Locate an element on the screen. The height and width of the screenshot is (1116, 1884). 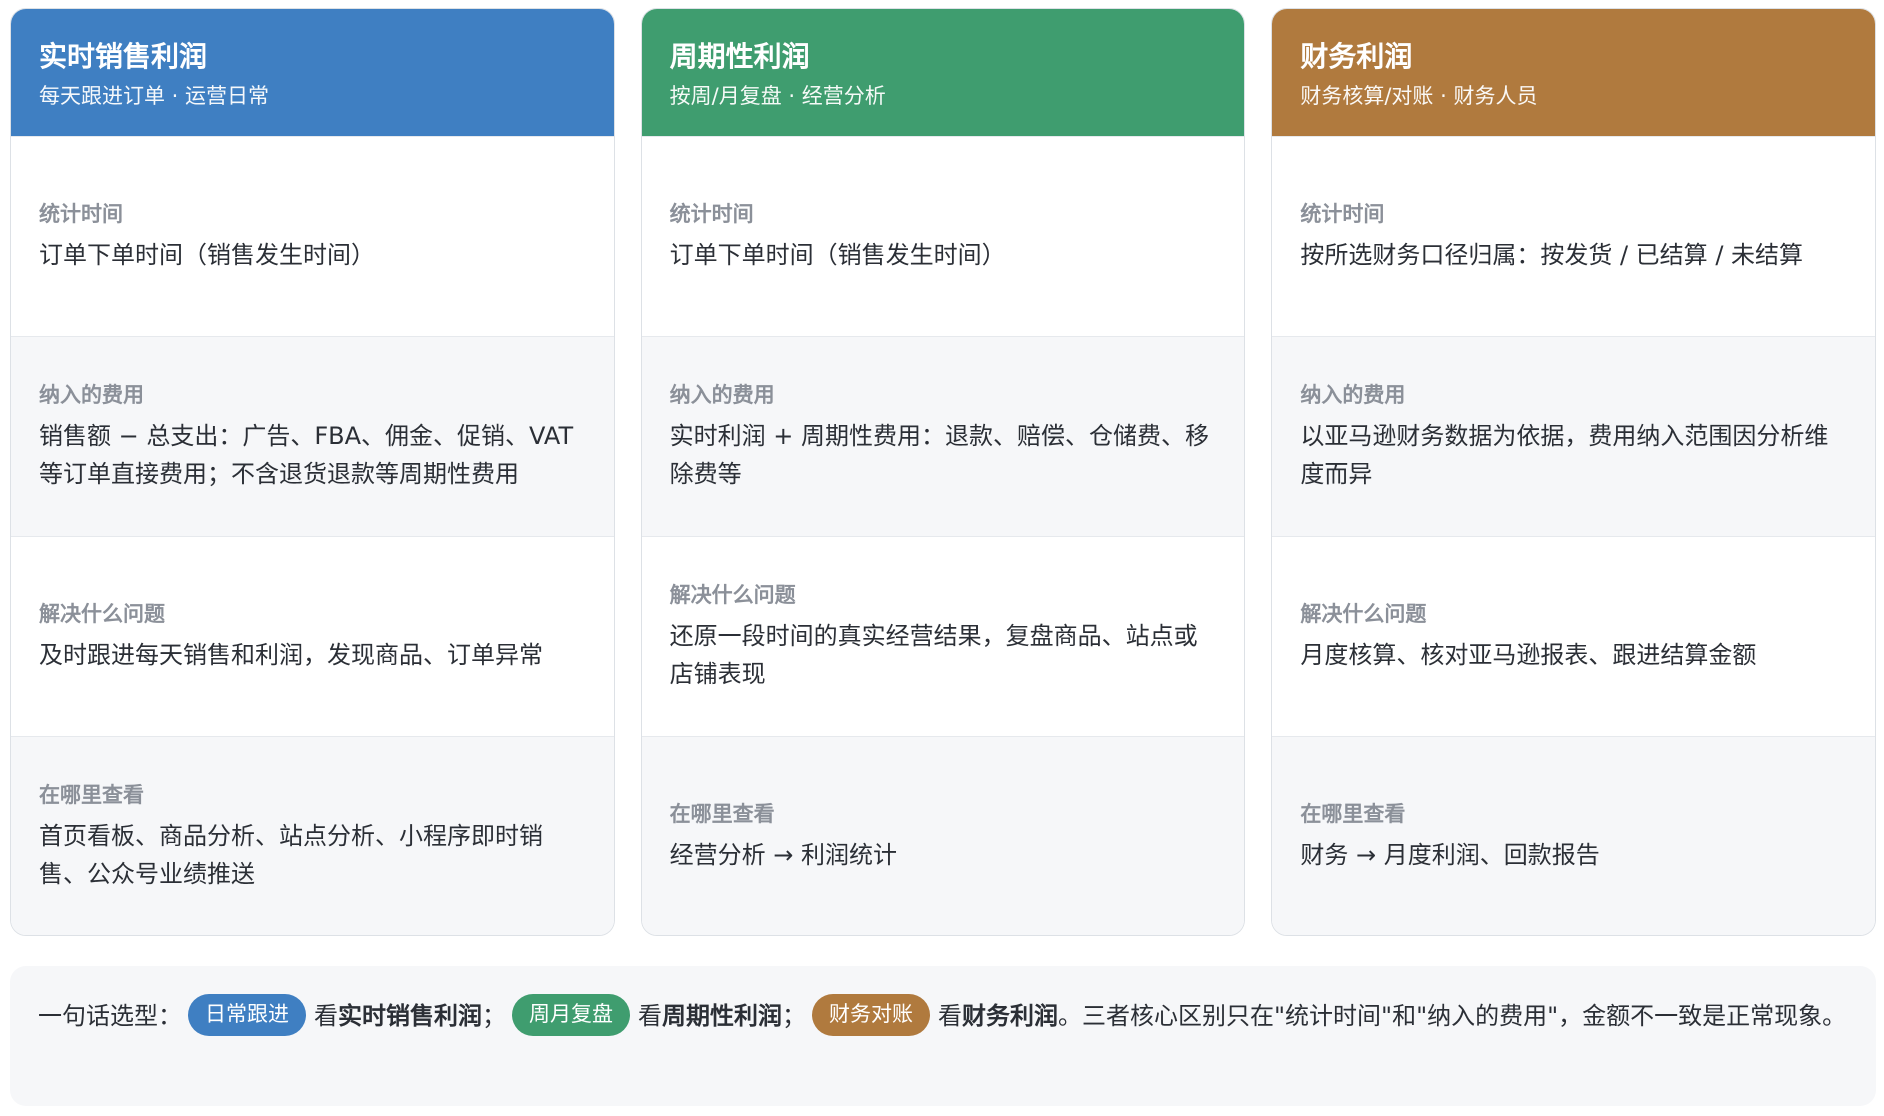
section-value: 财务 → 月度利润、回款报告 is located at coordinates (1450, 854).